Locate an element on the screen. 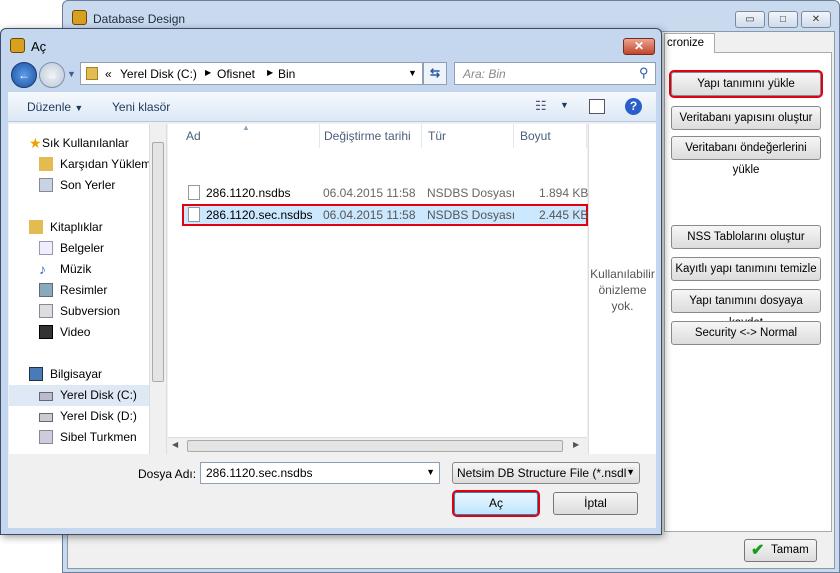 This screenshot has width=840, height=573. tab-synchronize: cronize is located at coordinates (689, 43).